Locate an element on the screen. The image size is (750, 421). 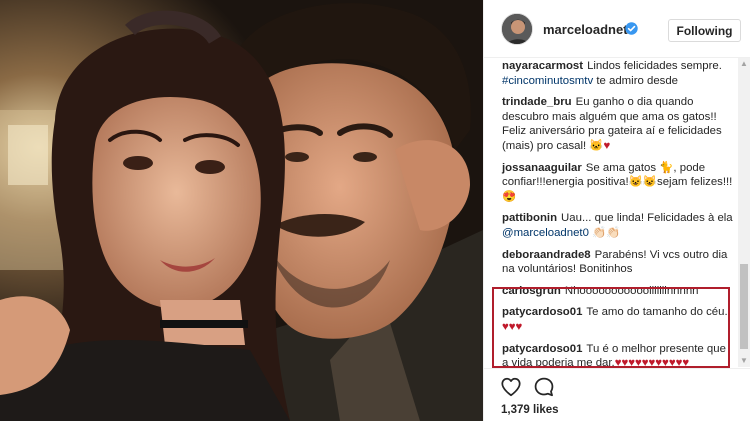
following-button: Following is located at coordinates (704, 30).